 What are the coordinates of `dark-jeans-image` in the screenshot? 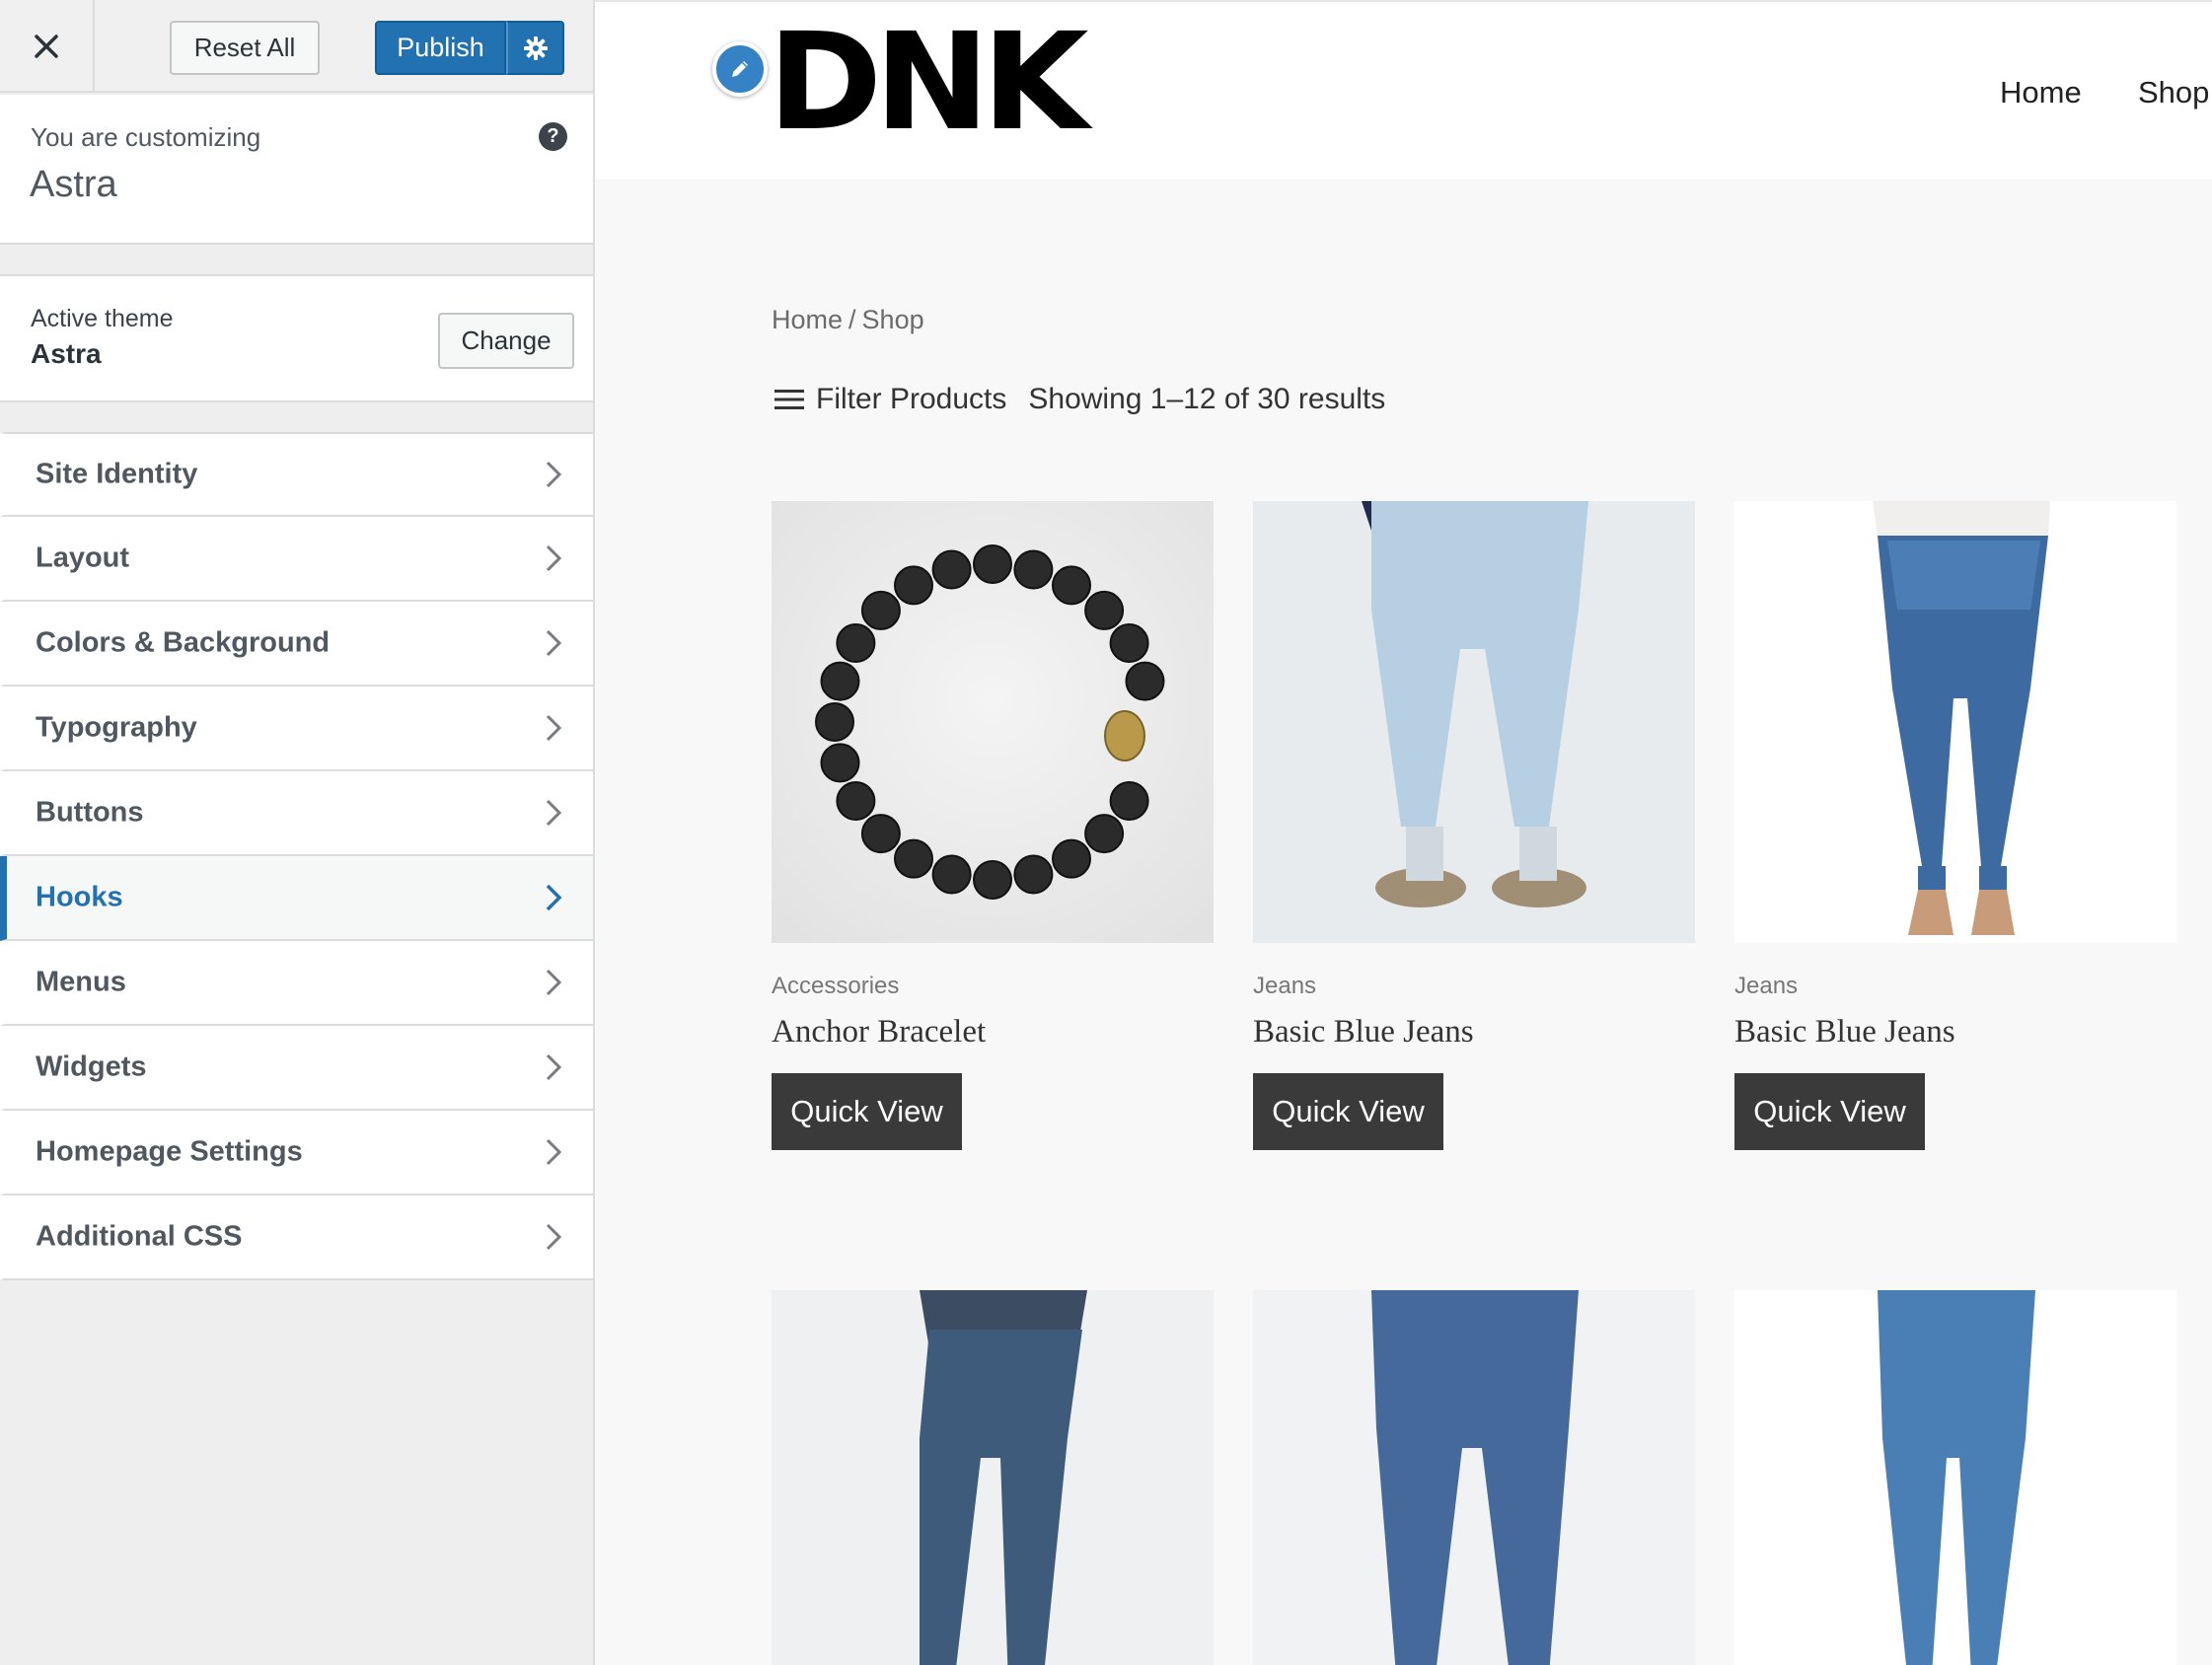 It's located at (993, 1477).